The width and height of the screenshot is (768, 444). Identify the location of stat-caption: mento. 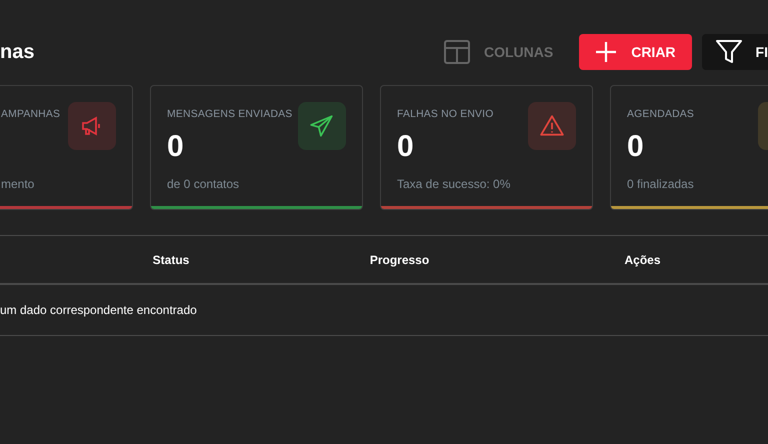
(17, 184).